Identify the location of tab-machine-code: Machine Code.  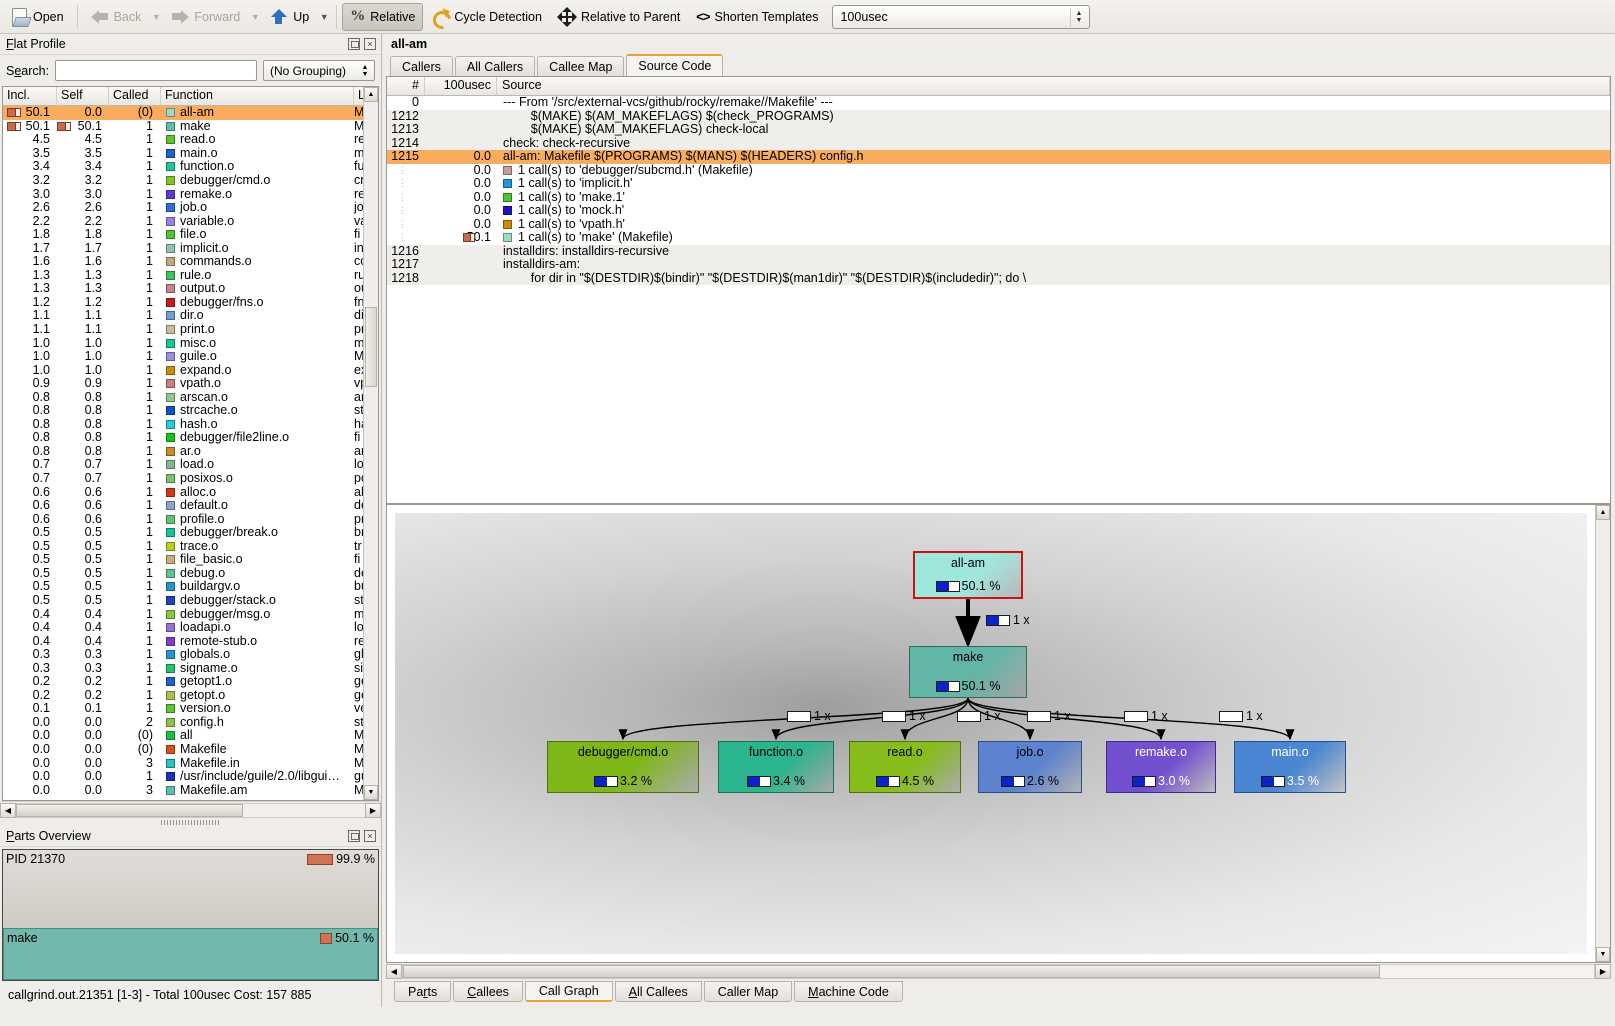
(848, 991).